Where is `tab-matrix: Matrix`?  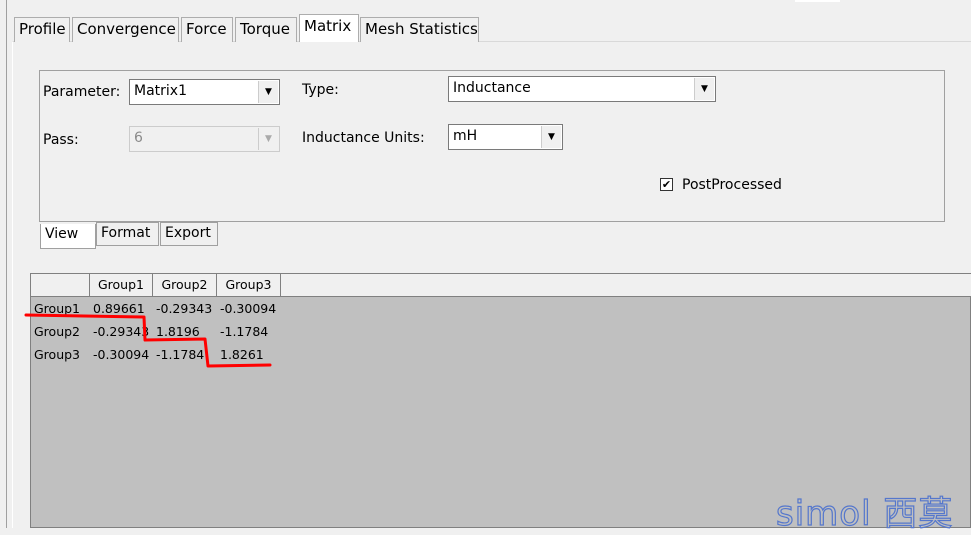
tab-matrix: Matrix is located at coordinates (329, 28).